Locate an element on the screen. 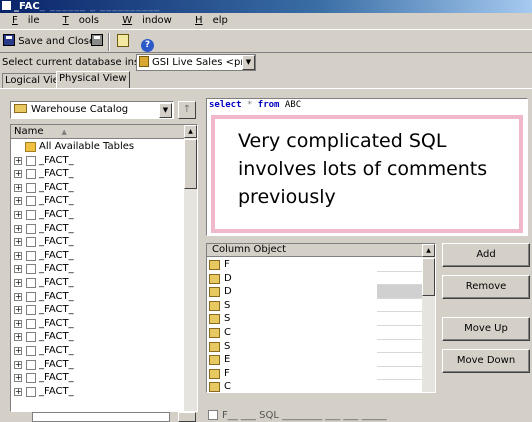 This screenshot has width=532, height=422. bottom-button is located at coordinates (187, 417).